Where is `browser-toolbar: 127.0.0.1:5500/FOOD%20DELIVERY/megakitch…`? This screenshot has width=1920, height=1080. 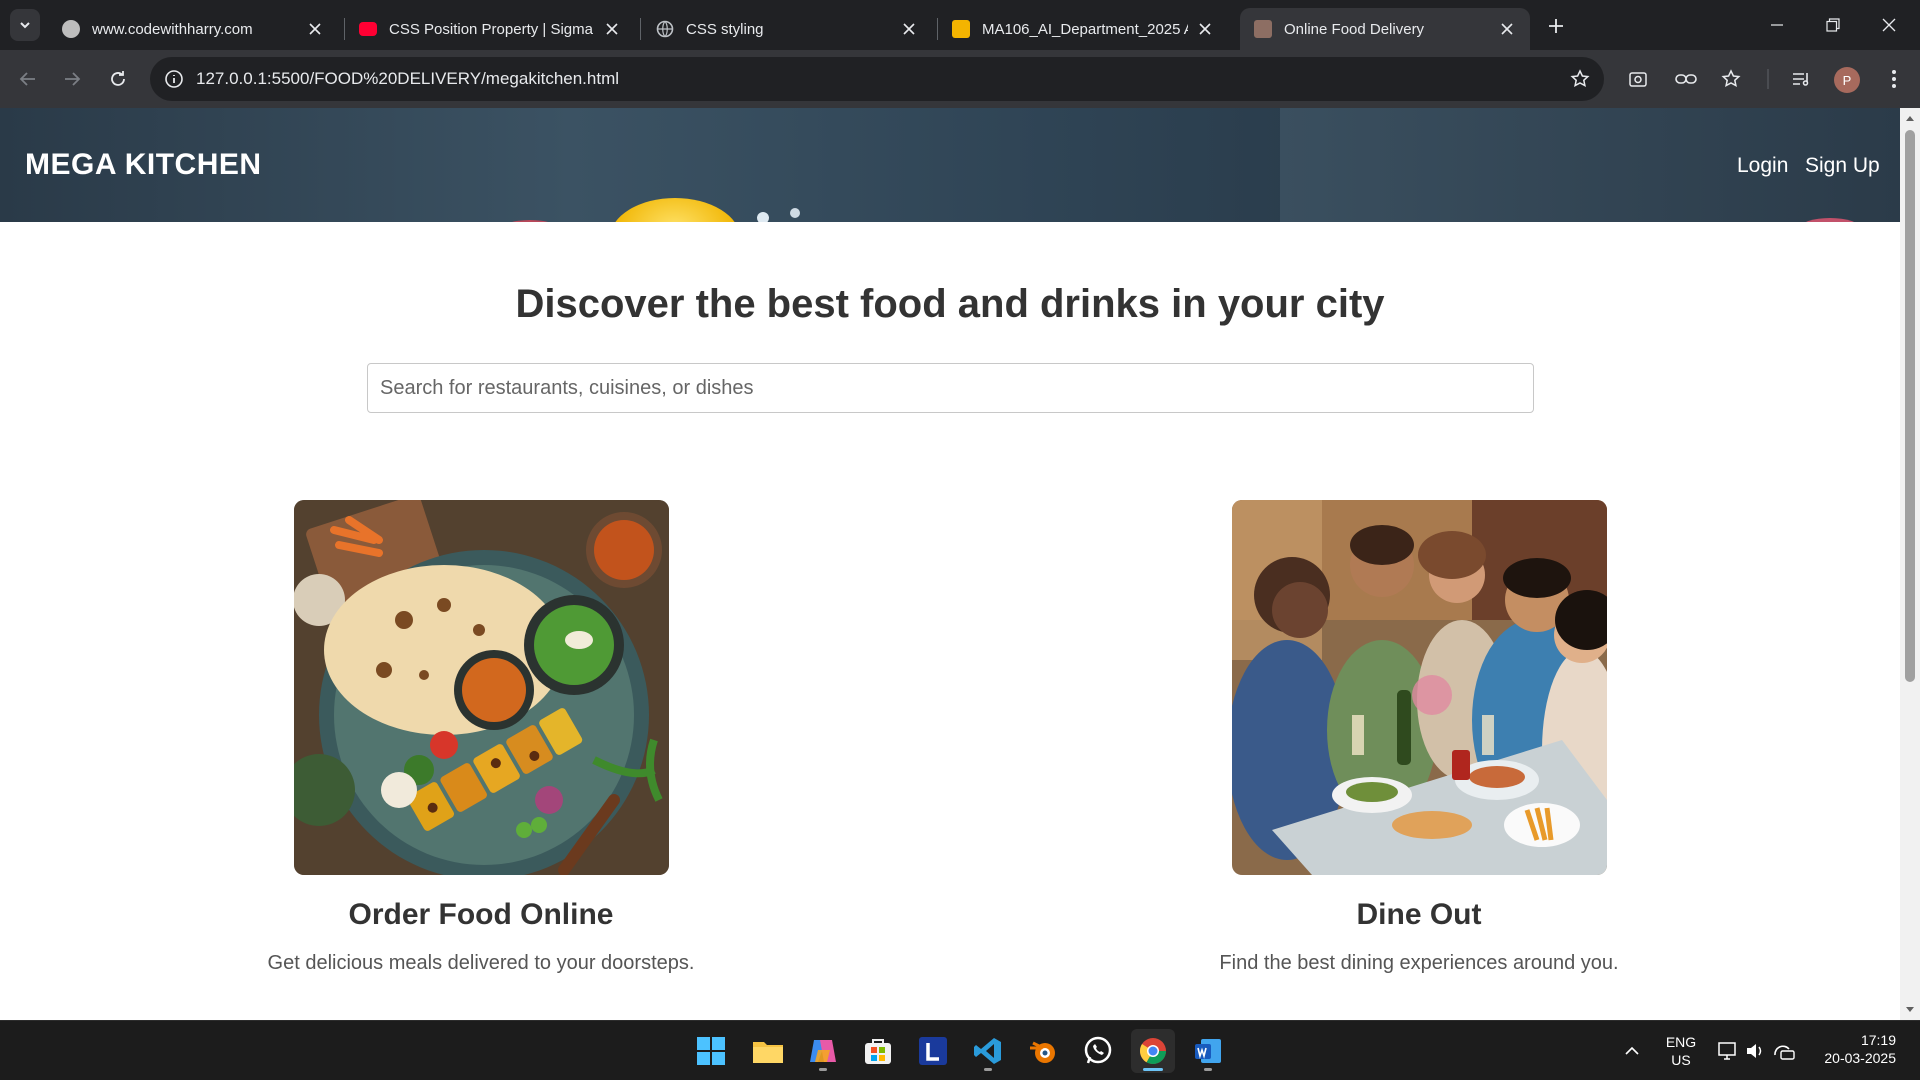 browser-toolbar: 127.0.0.1:5500/FOOD%20DELIVERY/megakitch… is located at coordinates (960, 79).